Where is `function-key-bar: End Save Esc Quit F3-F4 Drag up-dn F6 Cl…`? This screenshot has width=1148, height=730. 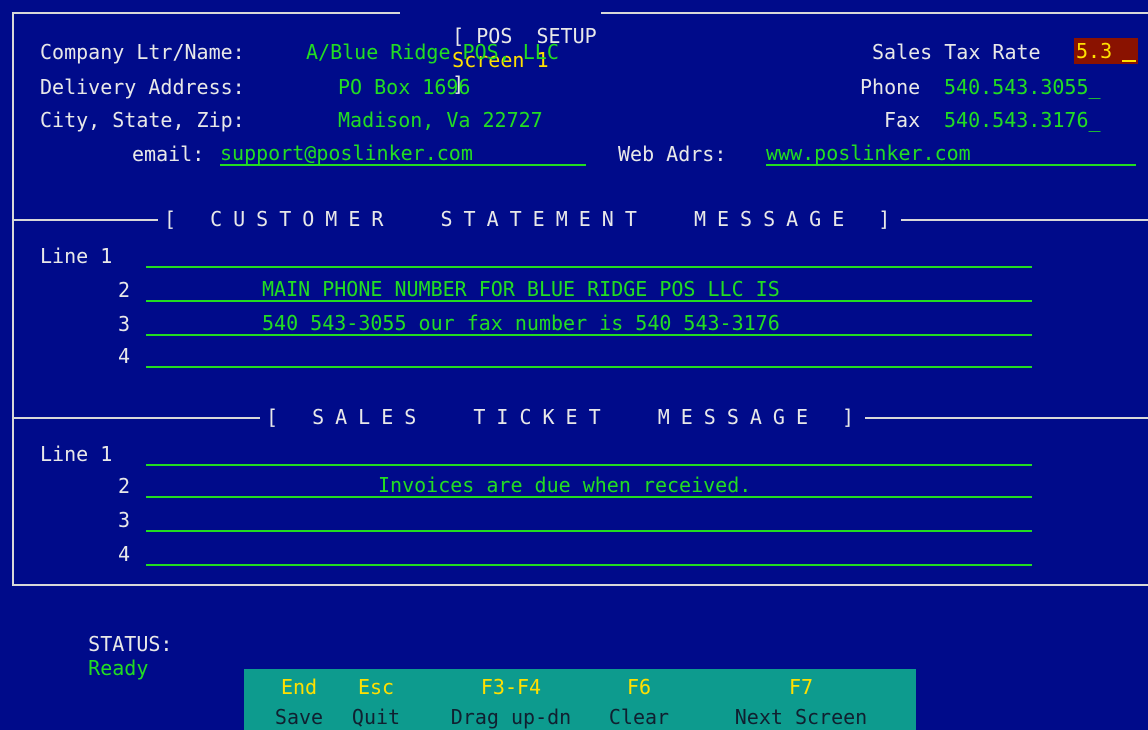
function-key-bar: End Save Esc Quit F3-F4 Drag up-dn F6 Cl… is located at coordinates (580, 699).